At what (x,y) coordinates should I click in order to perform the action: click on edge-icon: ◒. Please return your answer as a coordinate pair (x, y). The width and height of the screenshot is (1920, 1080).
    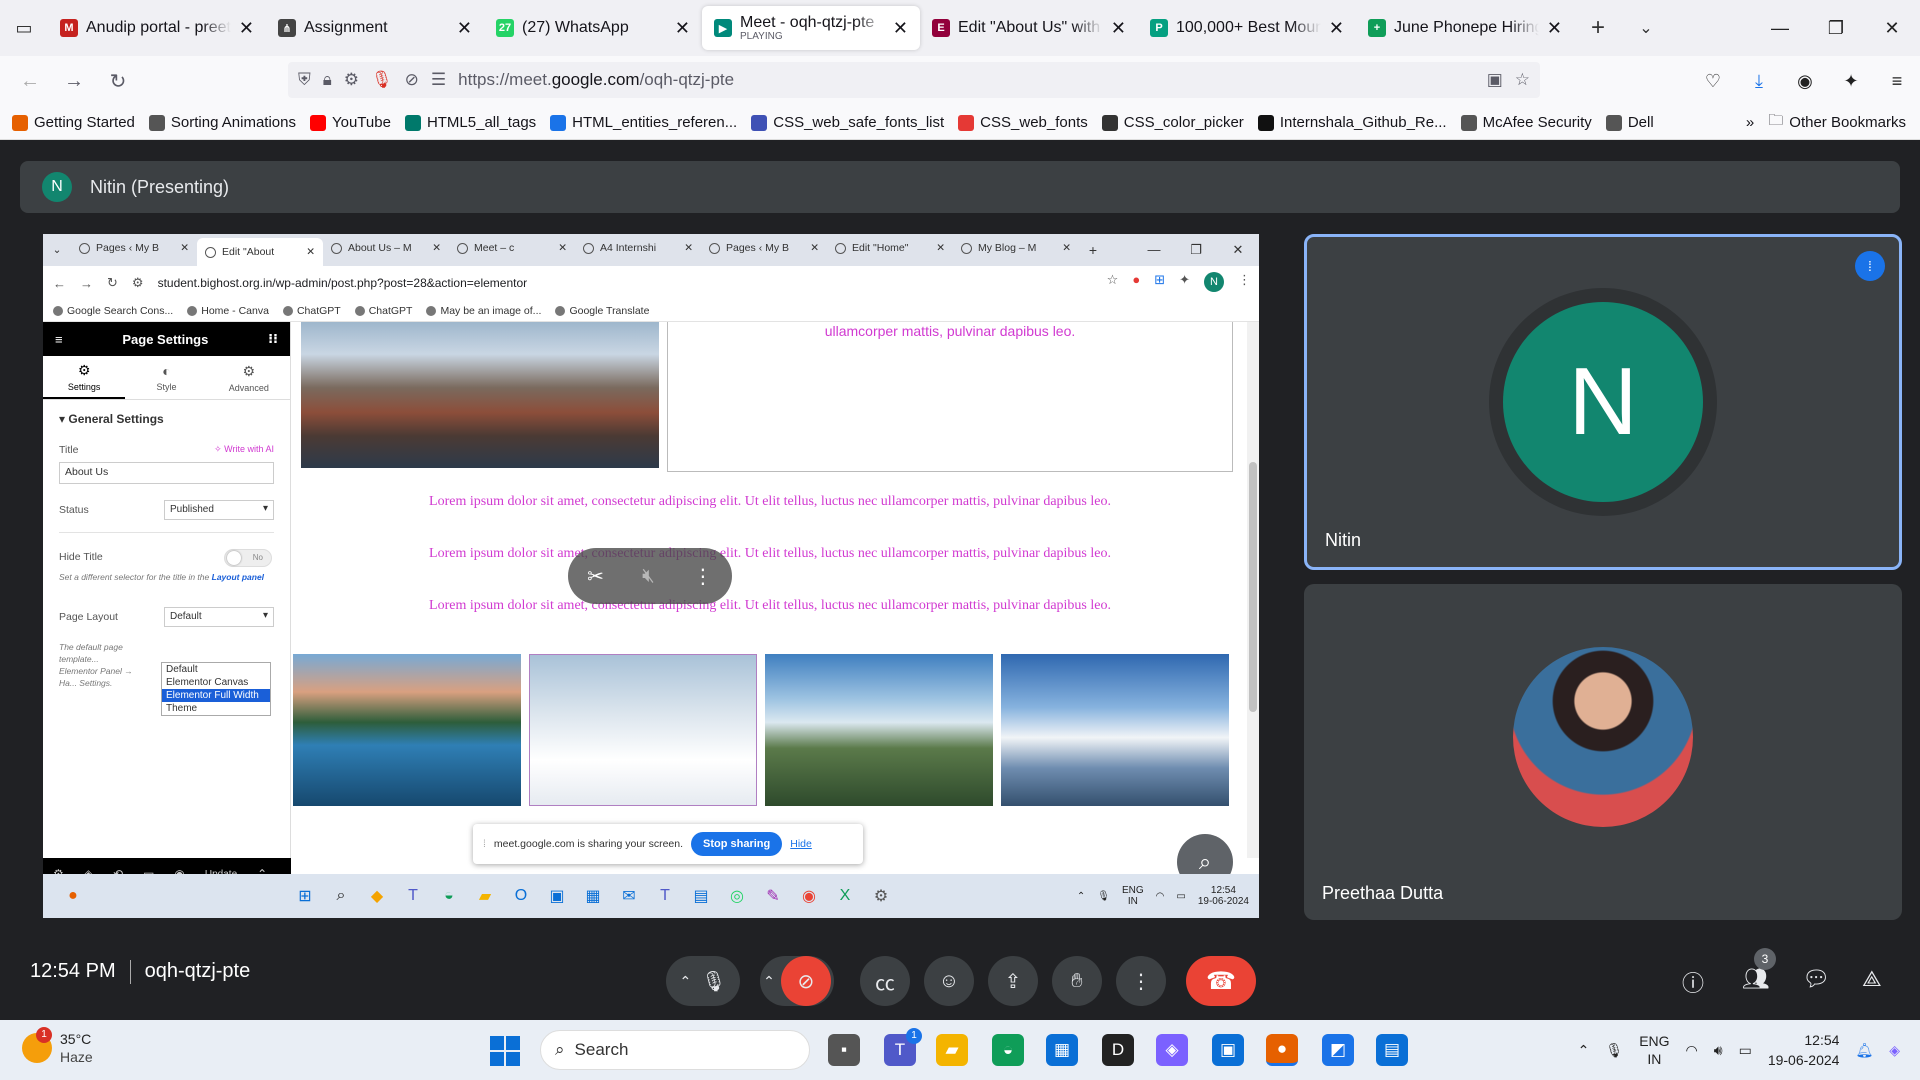
    Looking at the image, I should click on (1008, 1050).